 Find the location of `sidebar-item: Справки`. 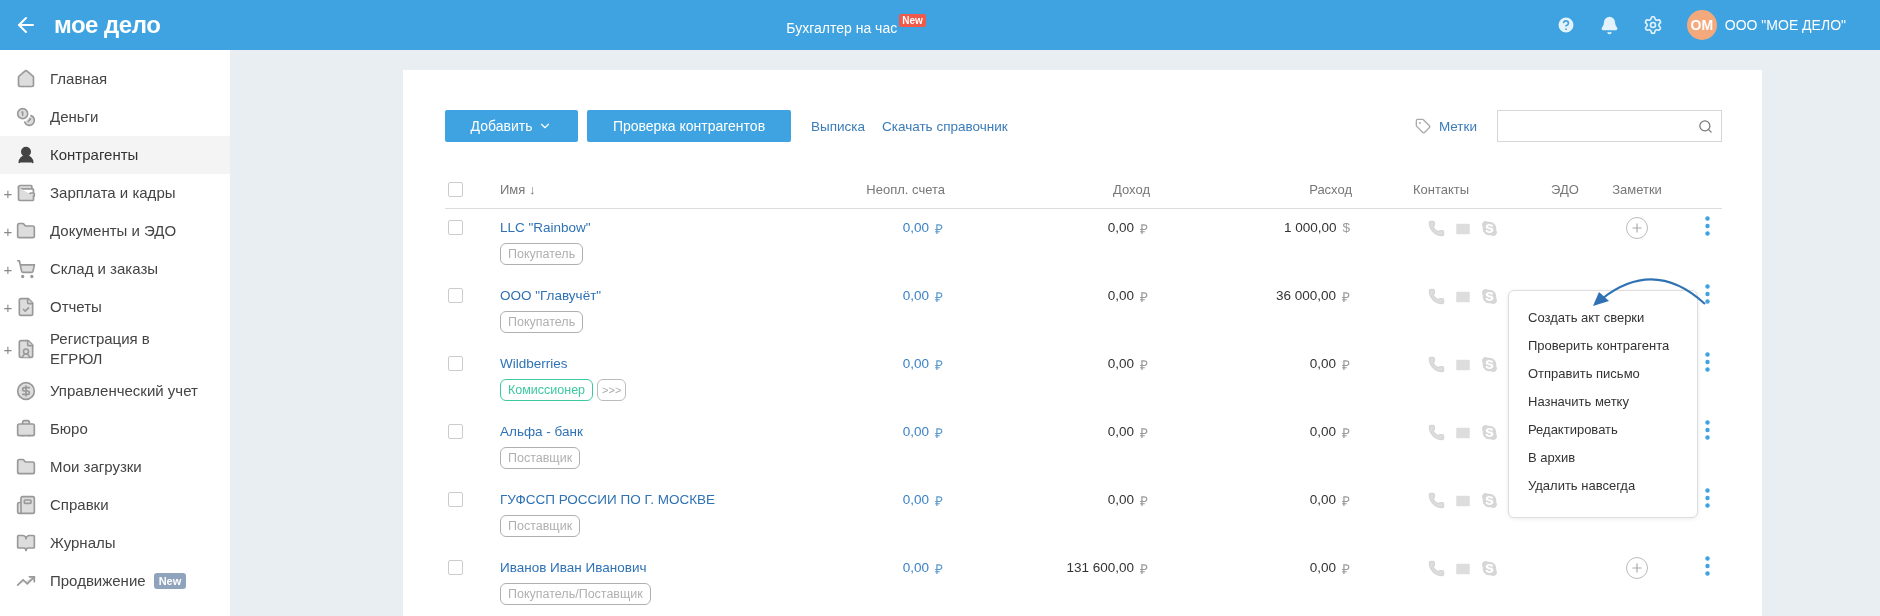

sidebar-item: Справки is located at coordinates (115, 505).